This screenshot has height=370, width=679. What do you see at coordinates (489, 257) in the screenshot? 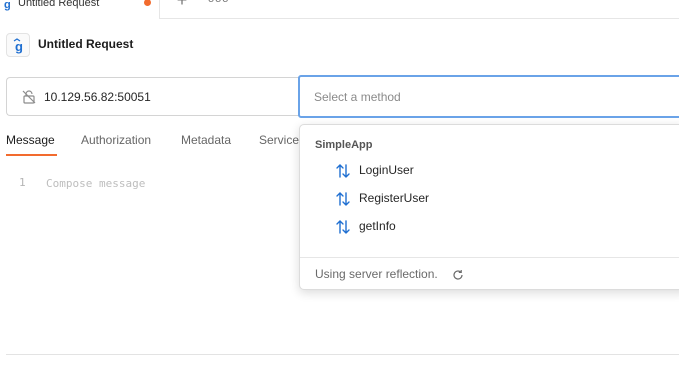
I see `dropdown-divider` at bounding box center [489, 257].